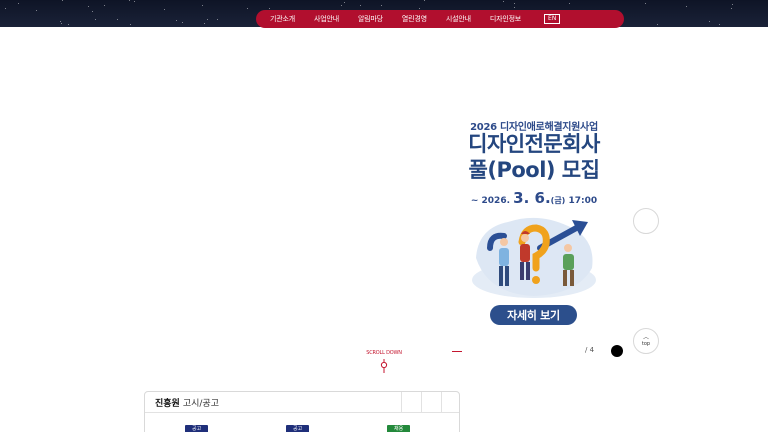 The width and height of the screenshot is (768, 432). I want to click on nav-item-business: 사업안내, so click(326, 19).